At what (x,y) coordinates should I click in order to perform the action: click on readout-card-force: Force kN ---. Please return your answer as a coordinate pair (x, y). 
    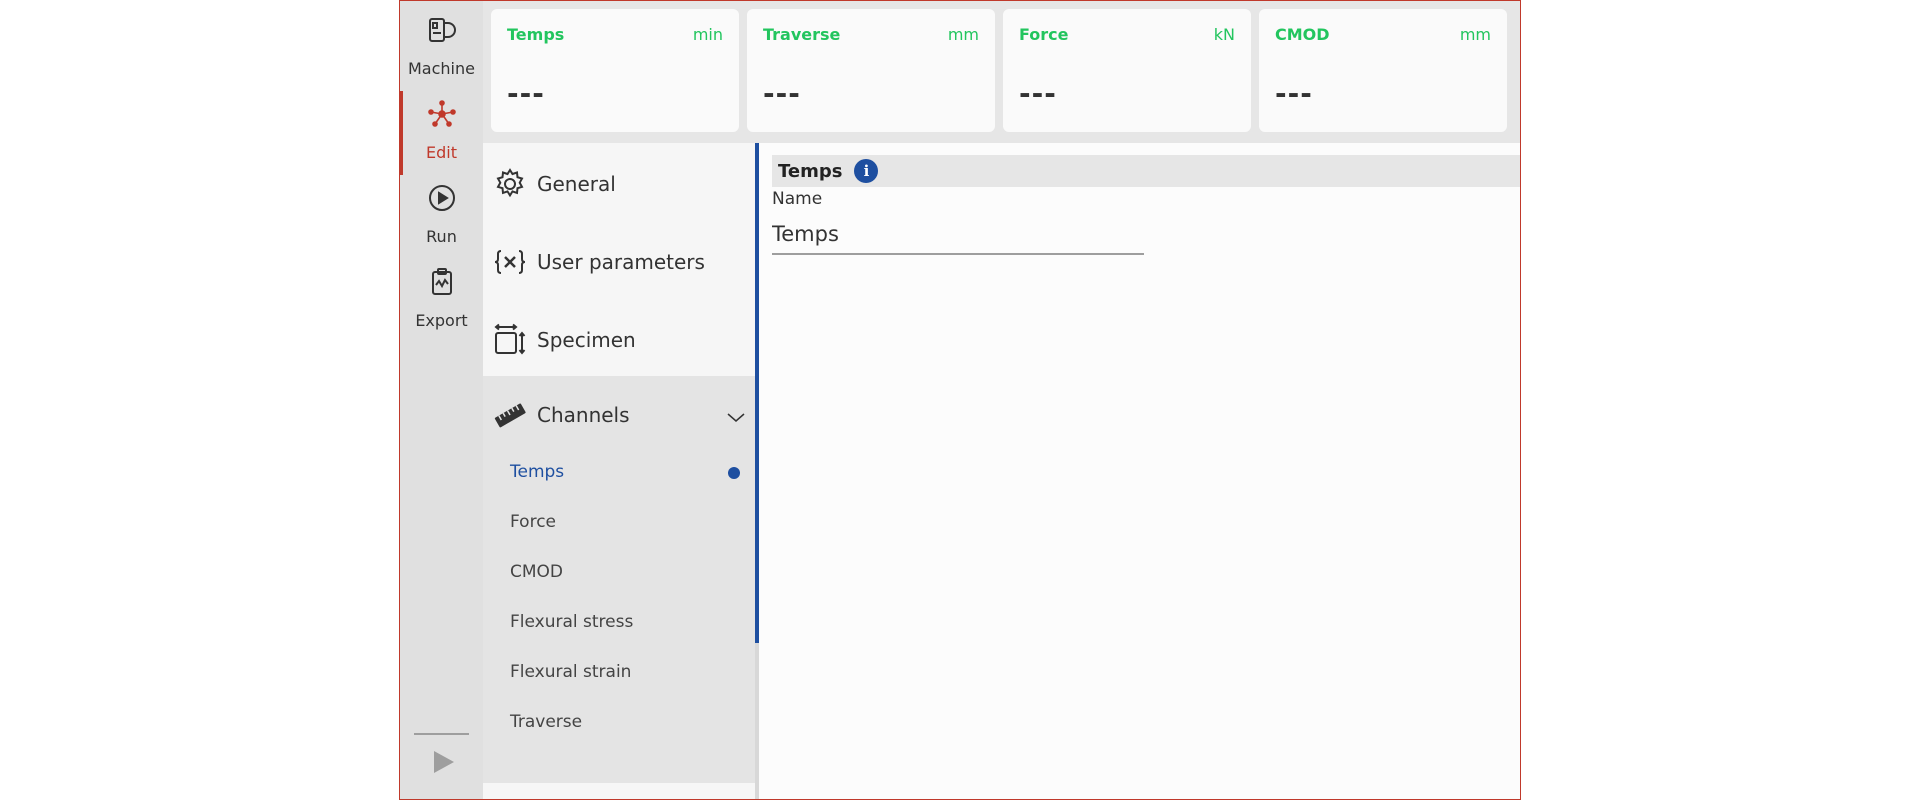
    Looking at the image, I should click on (1127, 70).